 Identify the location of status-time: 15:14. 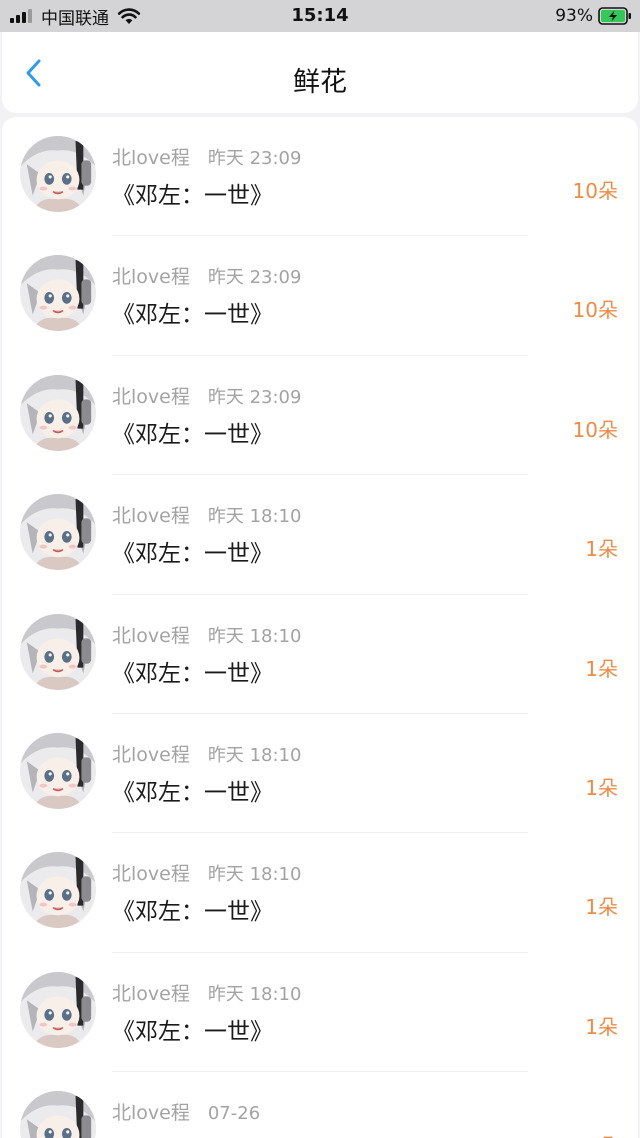
(320, 15).